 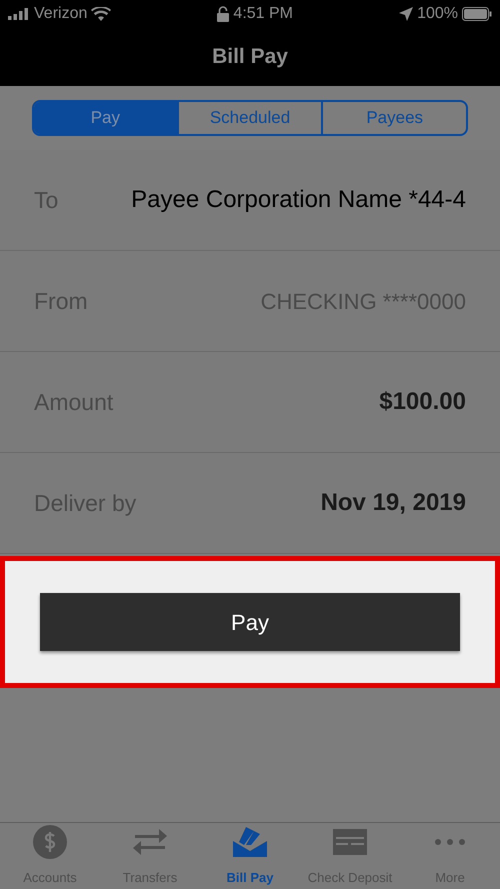 What do you see at coordinates (437, 14) in the screenshot?
I see `battery-percent: 100%` at bounding box center [437, 14].